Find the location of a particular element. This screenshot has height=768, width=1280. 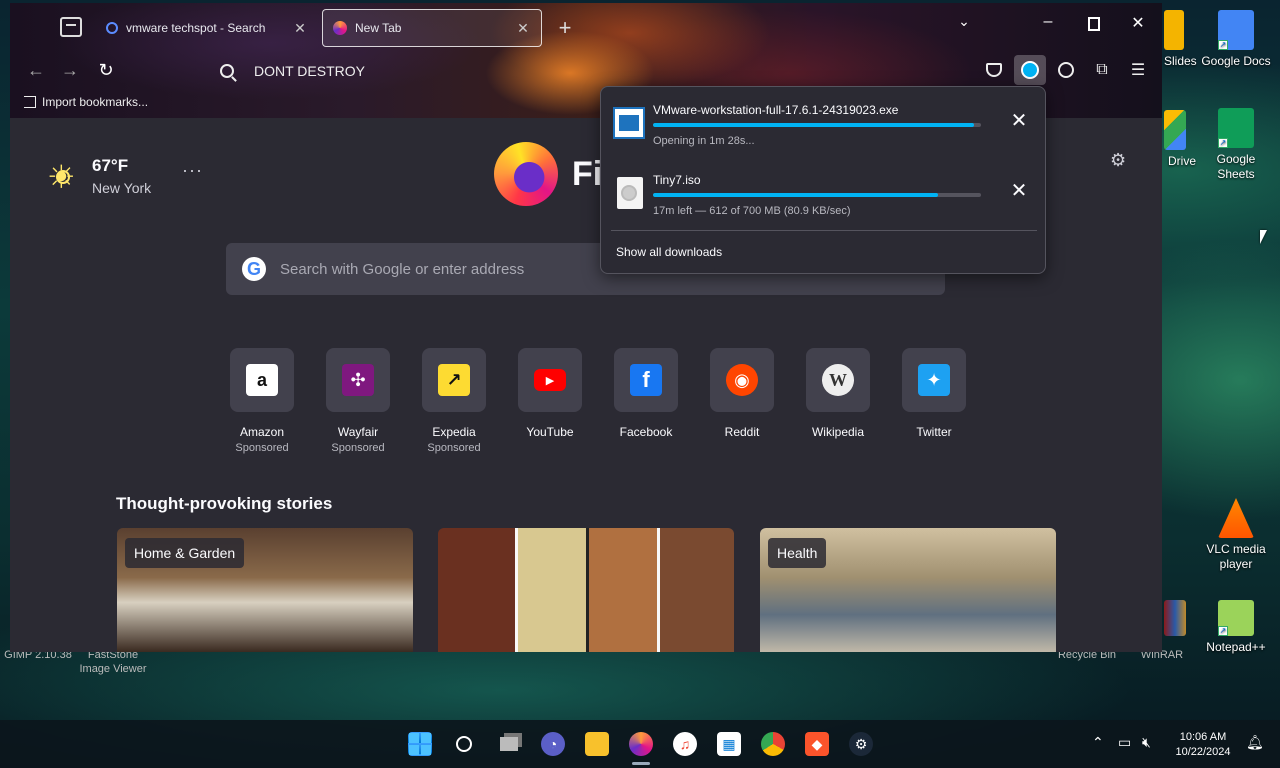

close-window-icon: ✕ is located at coordinates (1138, 23).